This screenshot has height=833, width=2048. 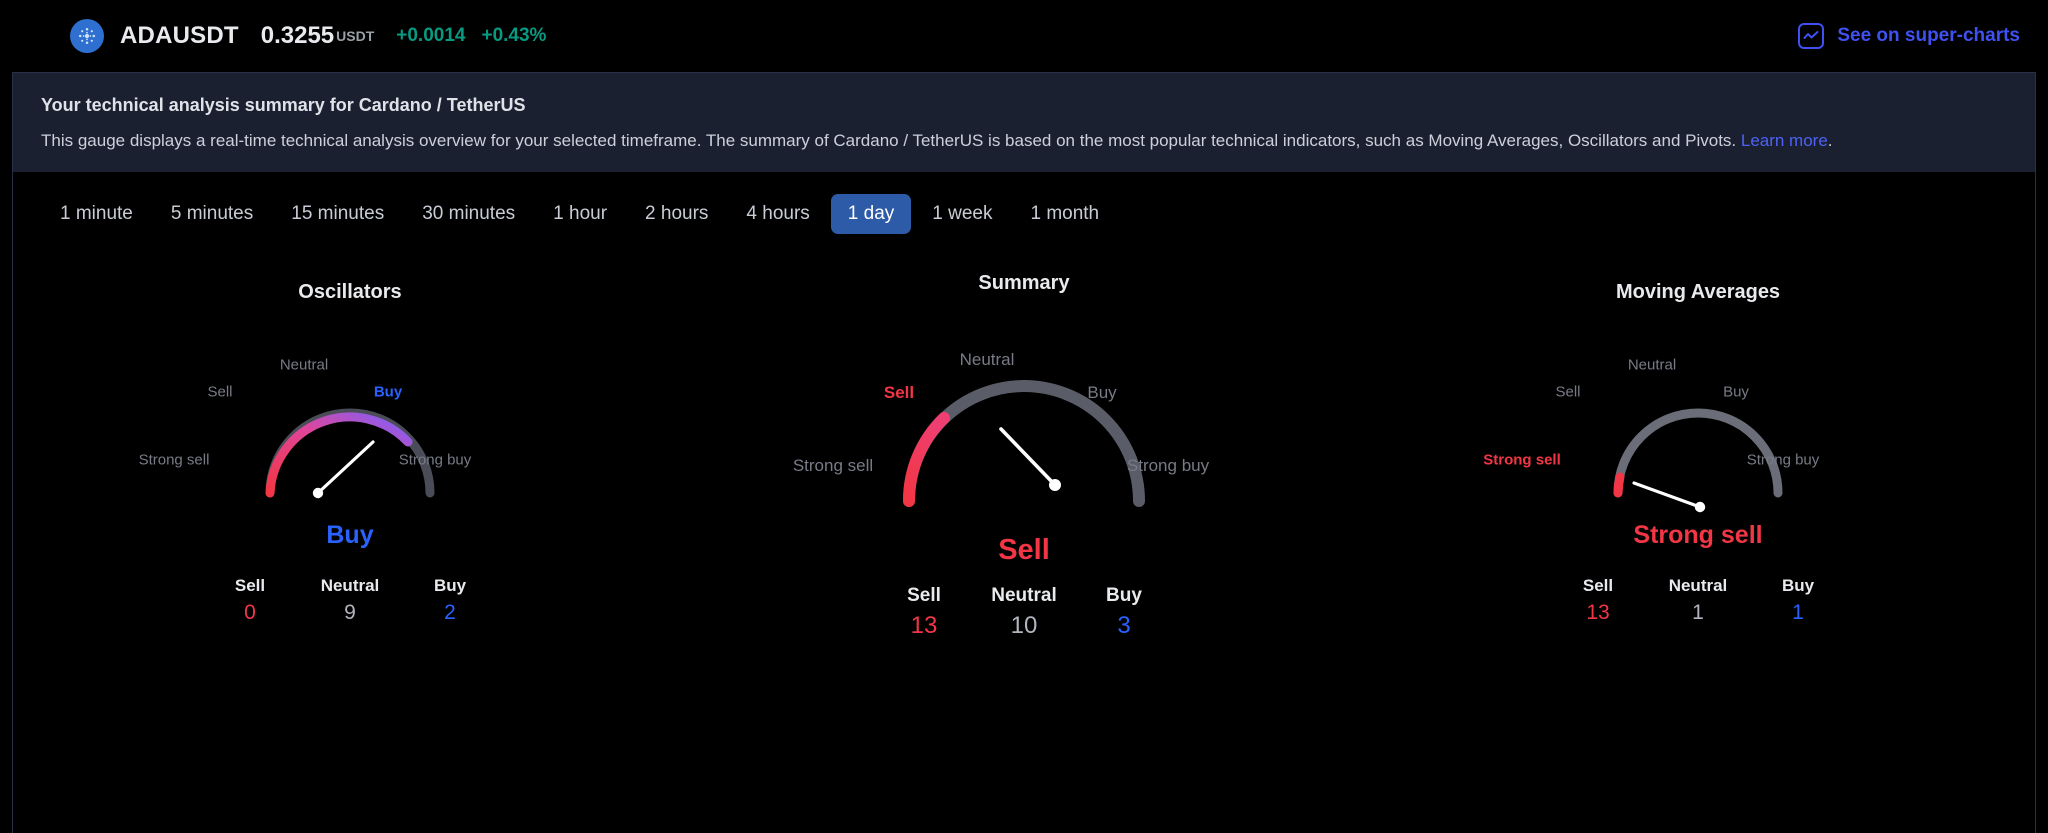 What do you see at coordinates (350, 535) in the screenshot?
I see `gauge-verdict-oscillators: Buy` at bounding box center [350, 535].